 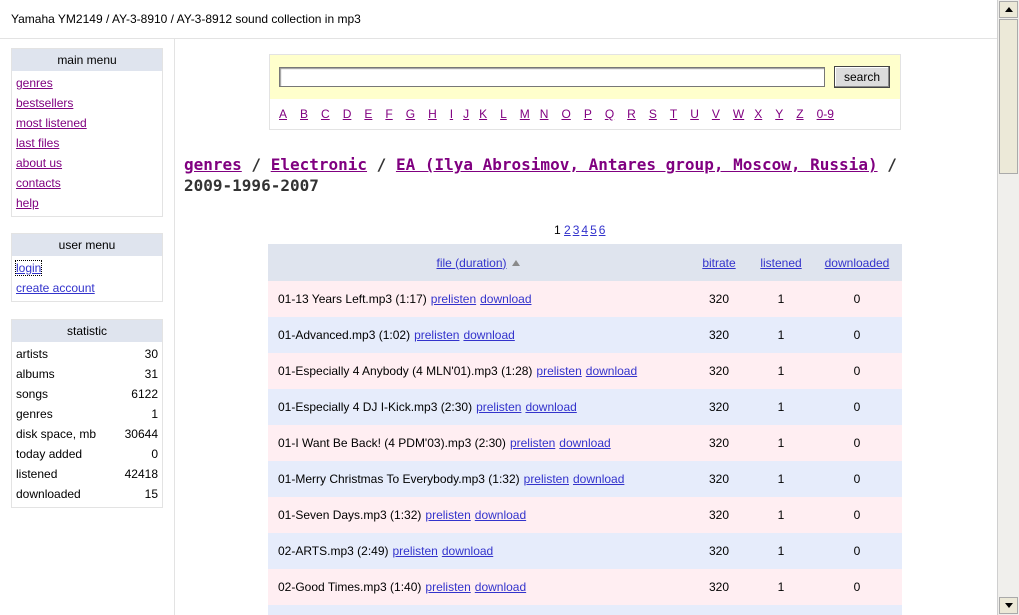 What do you see at coordinates (862, 77) in the screenshot?
I see `search-button: search` at bounding box center [862, 77].